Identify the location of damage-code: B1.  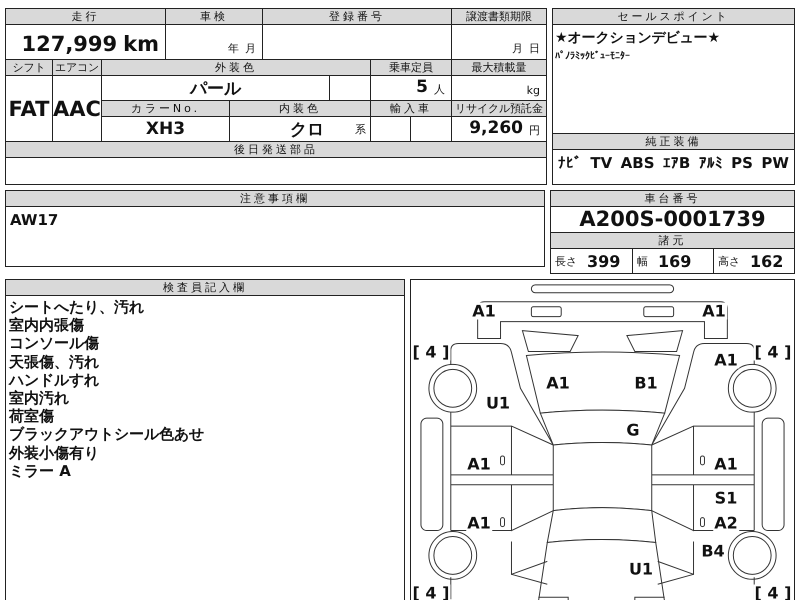
(646, 383).